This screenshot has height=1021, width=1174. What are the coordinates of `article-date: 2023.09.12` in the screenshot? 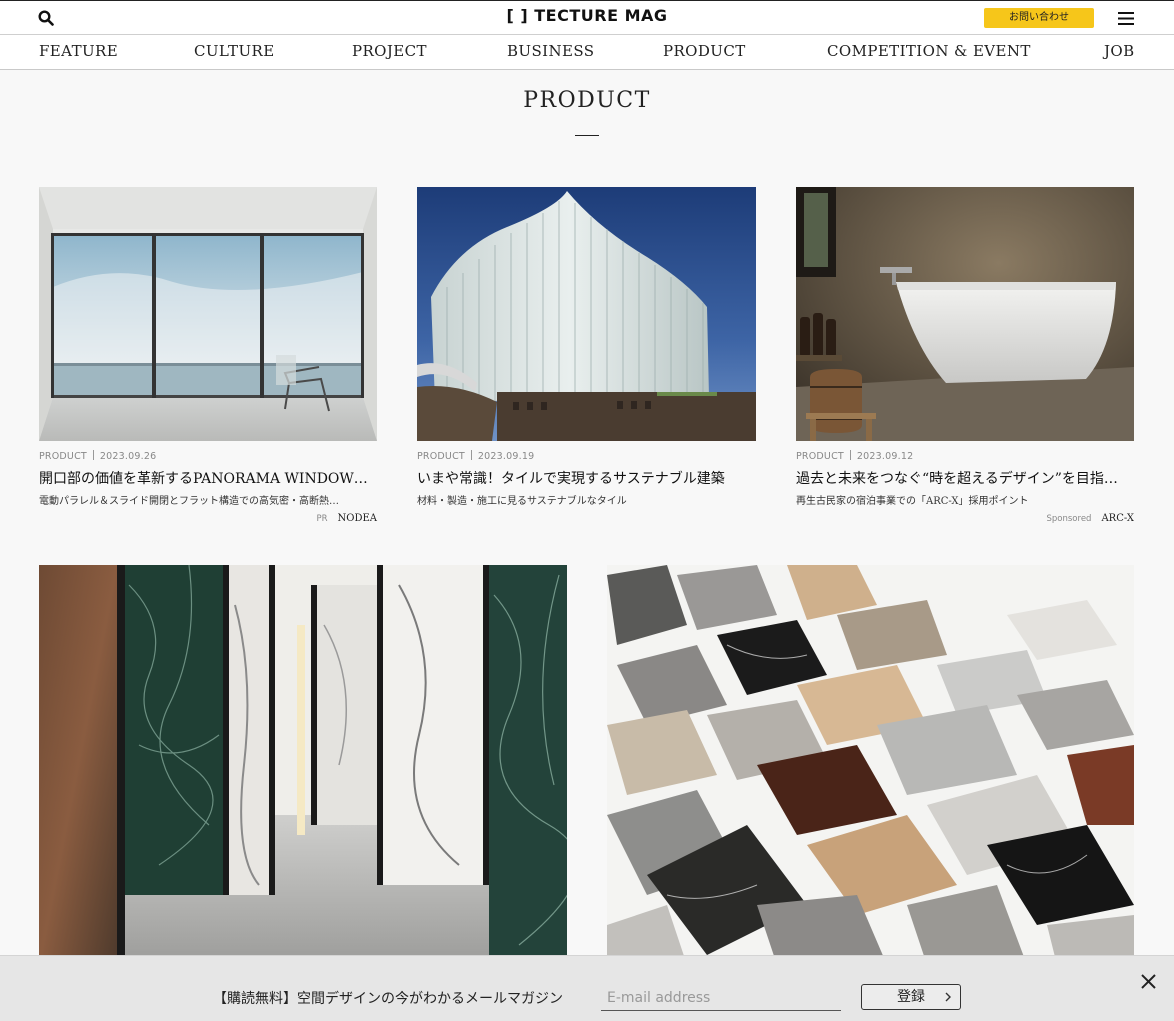 It's located at (885, 456).